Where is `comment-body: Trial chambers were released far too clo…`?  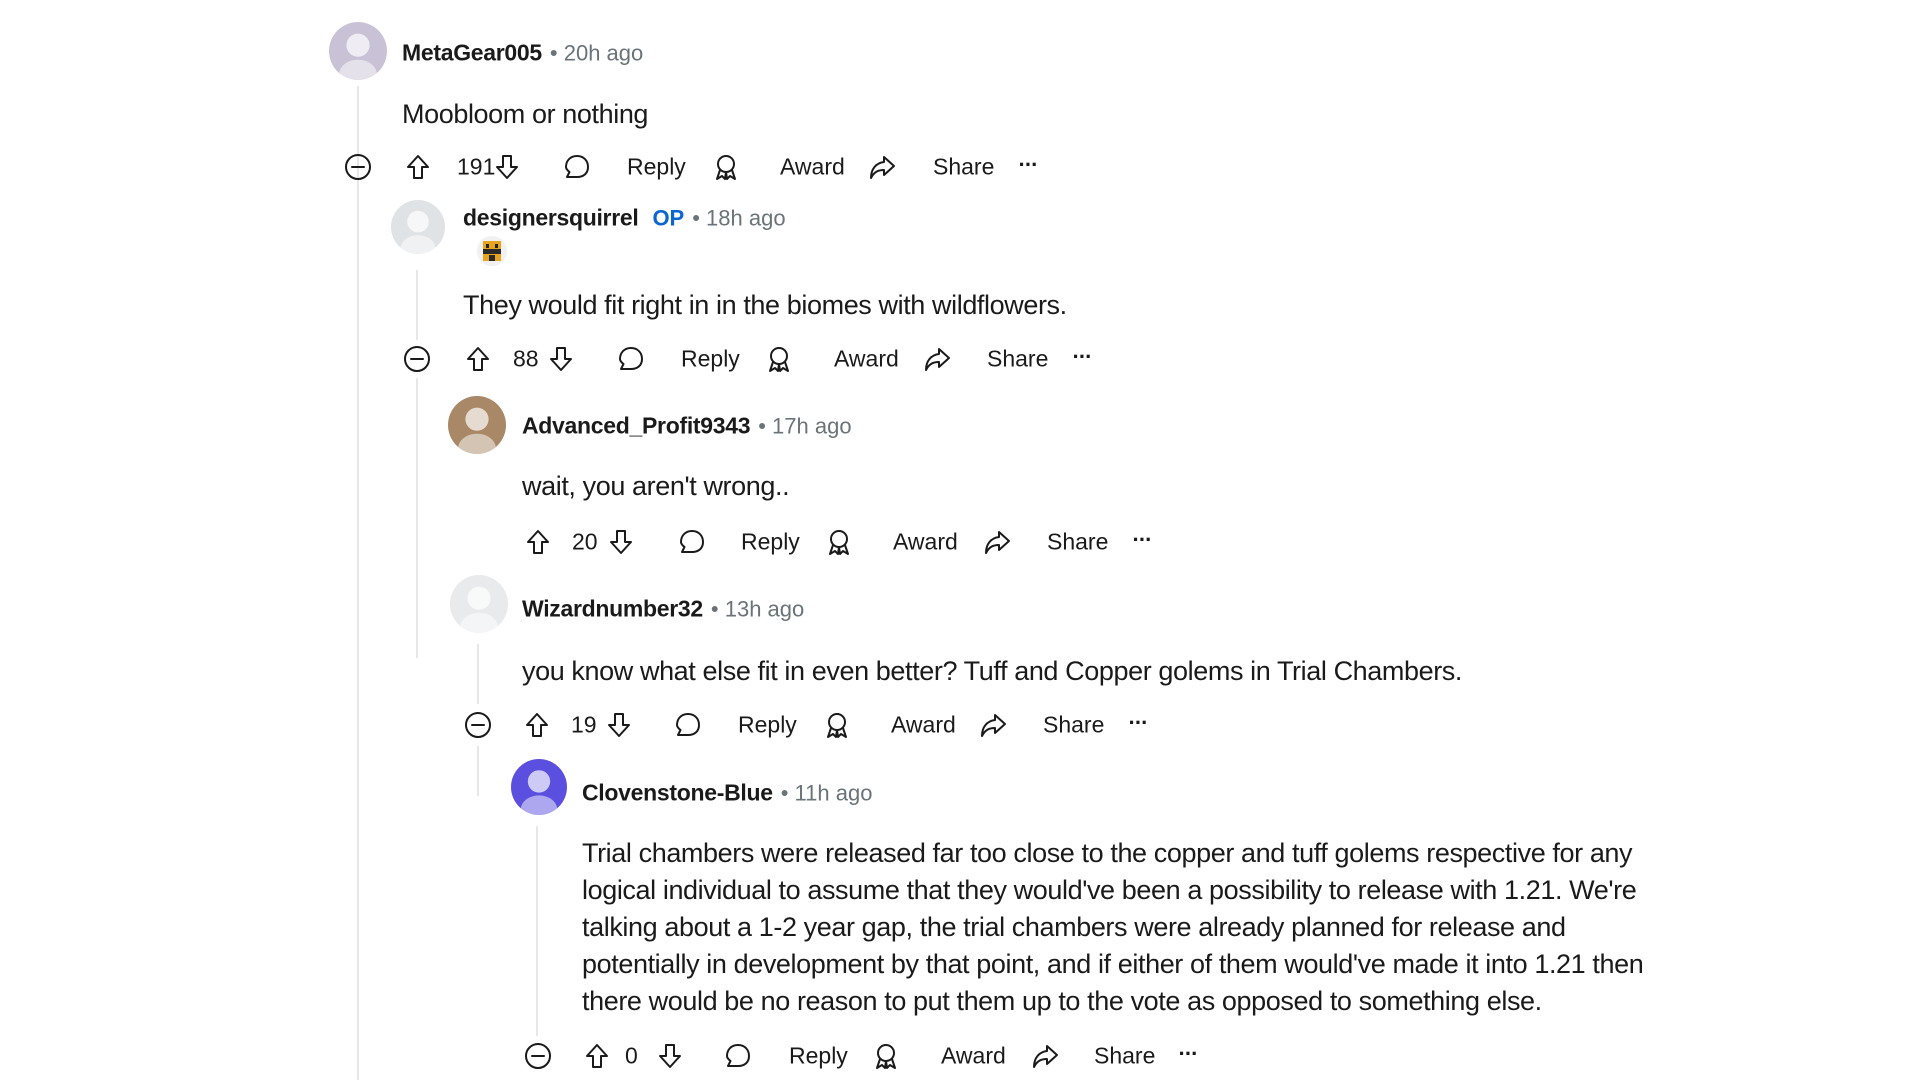 comment-body: Trial chambers were released far too clo… is located at coordinates (1113, 927).